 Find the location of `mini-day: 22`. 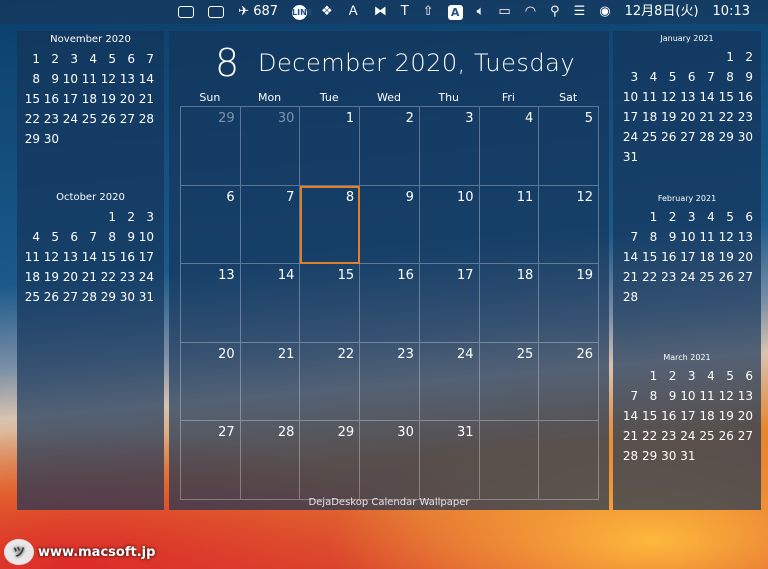

mini-day: 22 is located at coordinates (108, 277).